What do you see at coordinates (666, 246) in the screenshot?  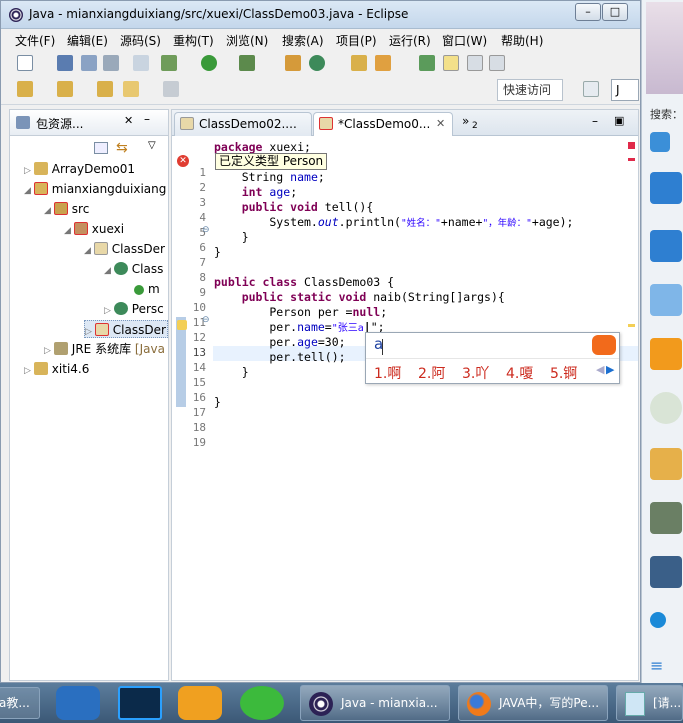 I see `tablet-app-icon` at bounding box center [666, 246].